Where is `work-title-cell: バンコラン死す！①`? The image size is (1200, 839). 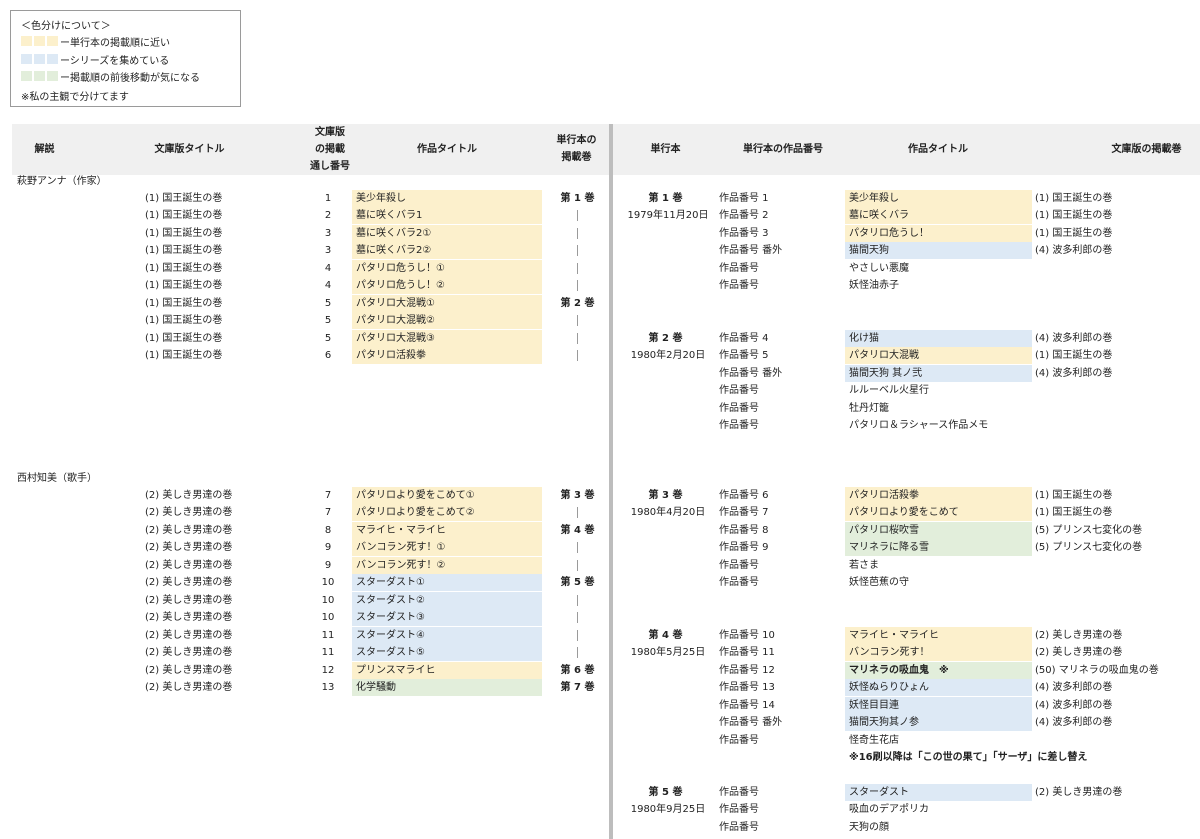 work-title-cell: バンコラン死す！① is located at coordinates (447, 548).